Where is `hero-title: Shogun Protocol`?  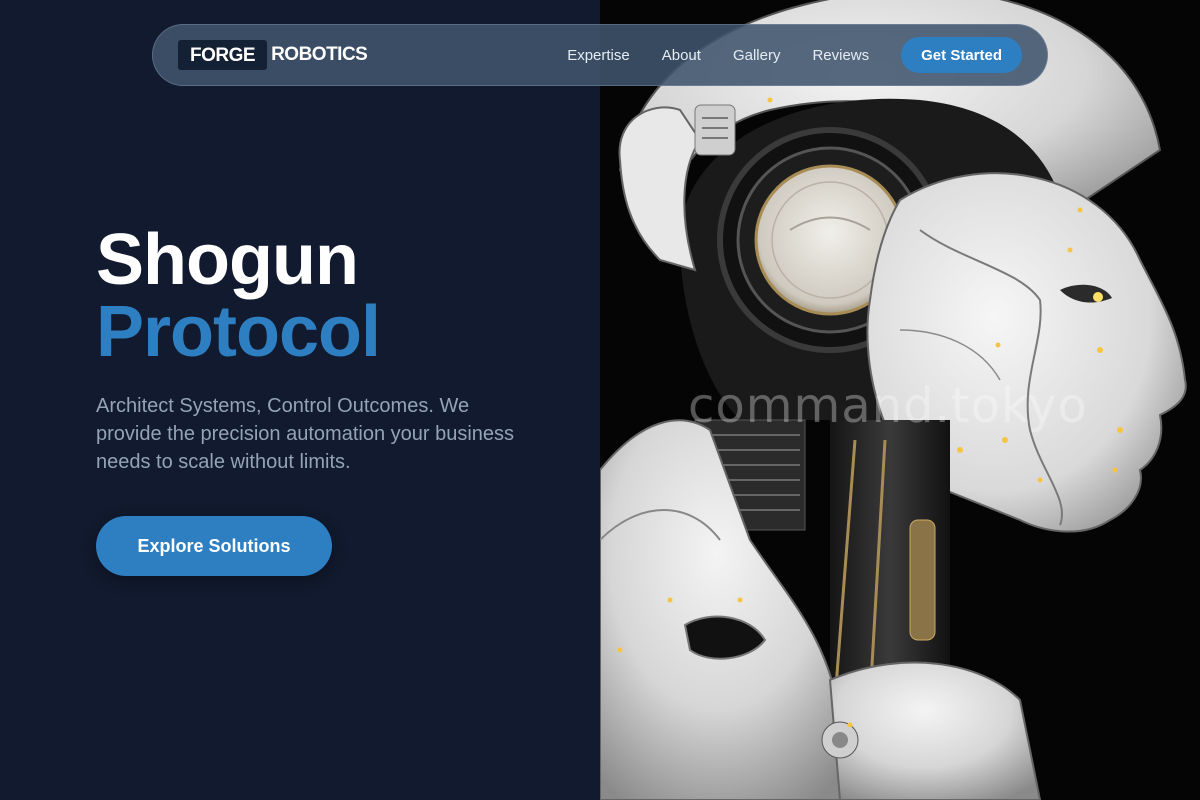 hero-title: Shogun Protocol is located at coordinates (238, 296).